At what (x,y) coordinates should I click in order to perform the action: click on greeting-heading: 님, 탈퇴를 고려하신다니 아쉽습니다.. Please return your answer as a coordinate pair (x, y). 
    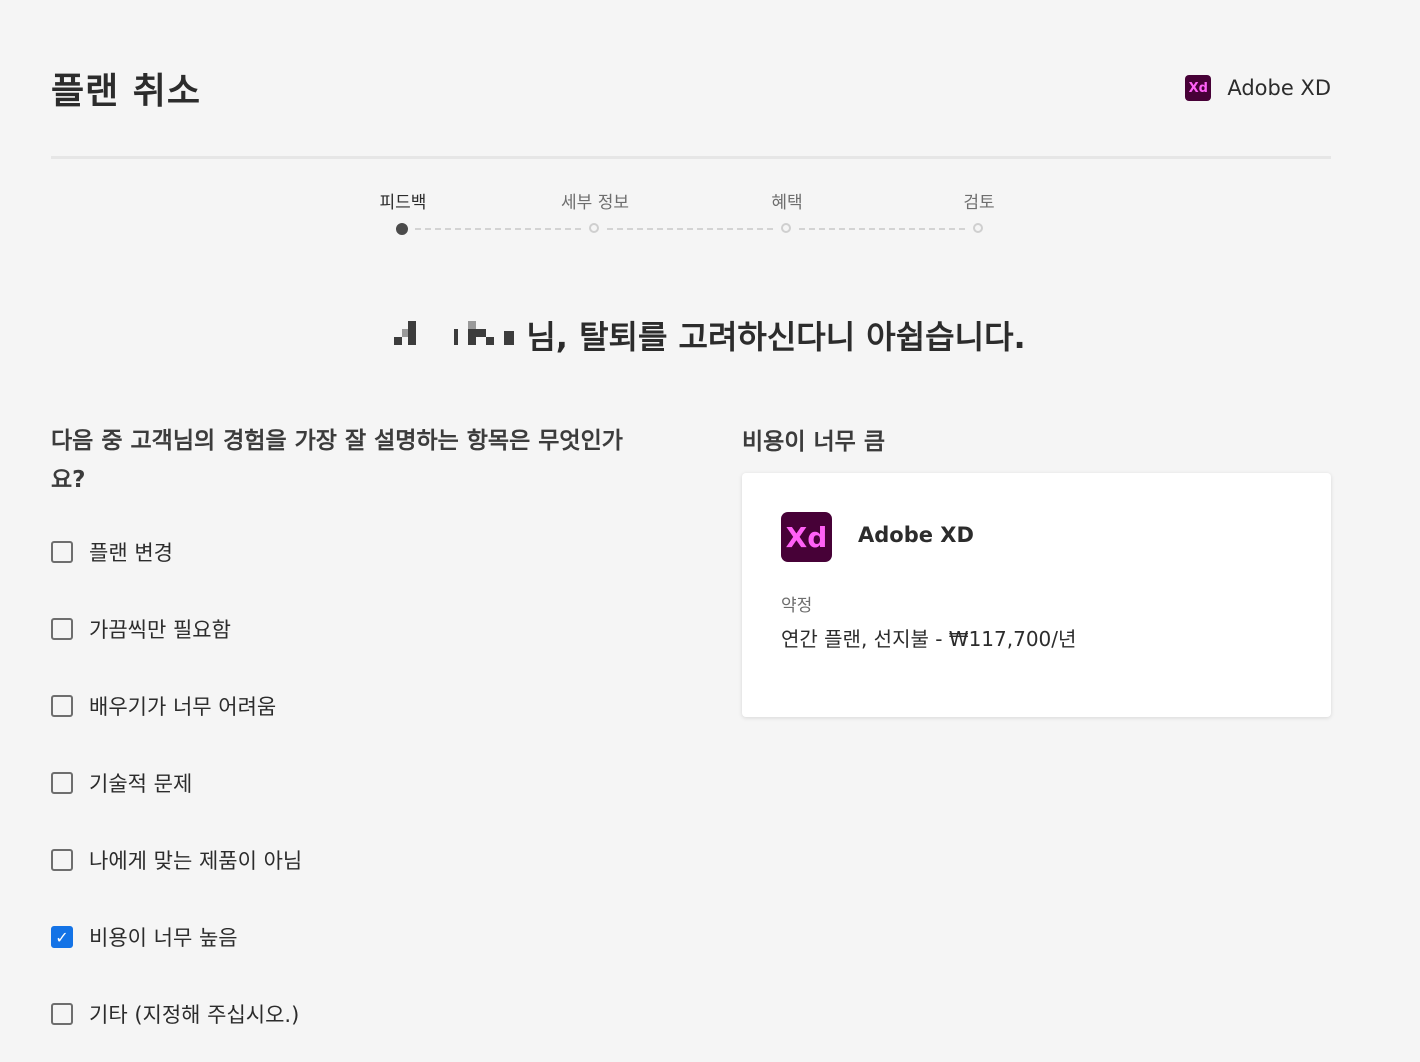
    Looking at the image, I should click on (710, 335).